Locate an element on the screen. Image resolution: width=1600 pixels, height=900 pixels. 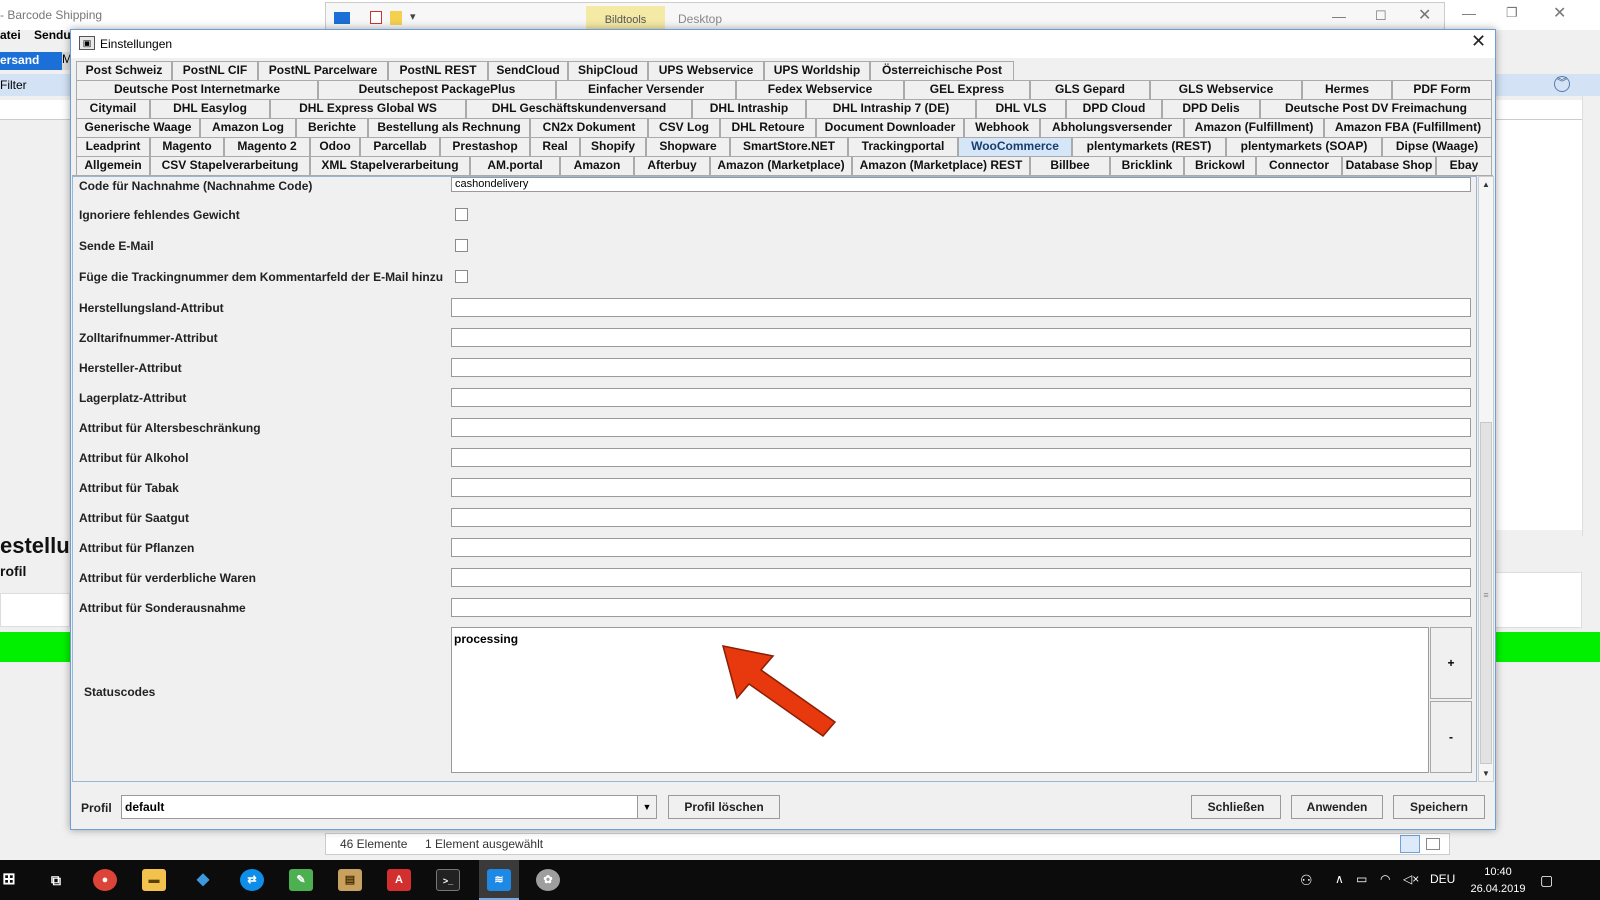
tab-real: Real is located at coordinates (555, 146).